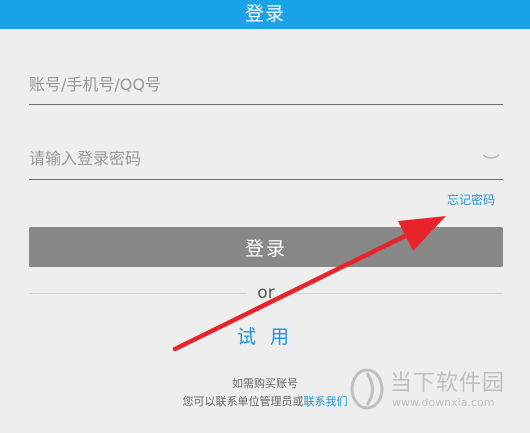  I want to click on eye-closed-icon, so click(491, 157).